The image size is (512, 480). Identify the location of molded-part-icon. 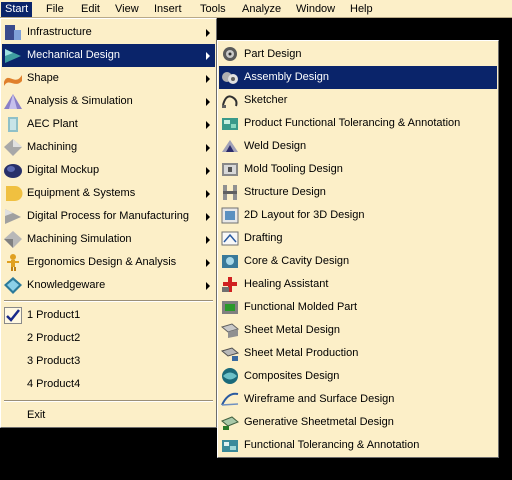
(230, 307).